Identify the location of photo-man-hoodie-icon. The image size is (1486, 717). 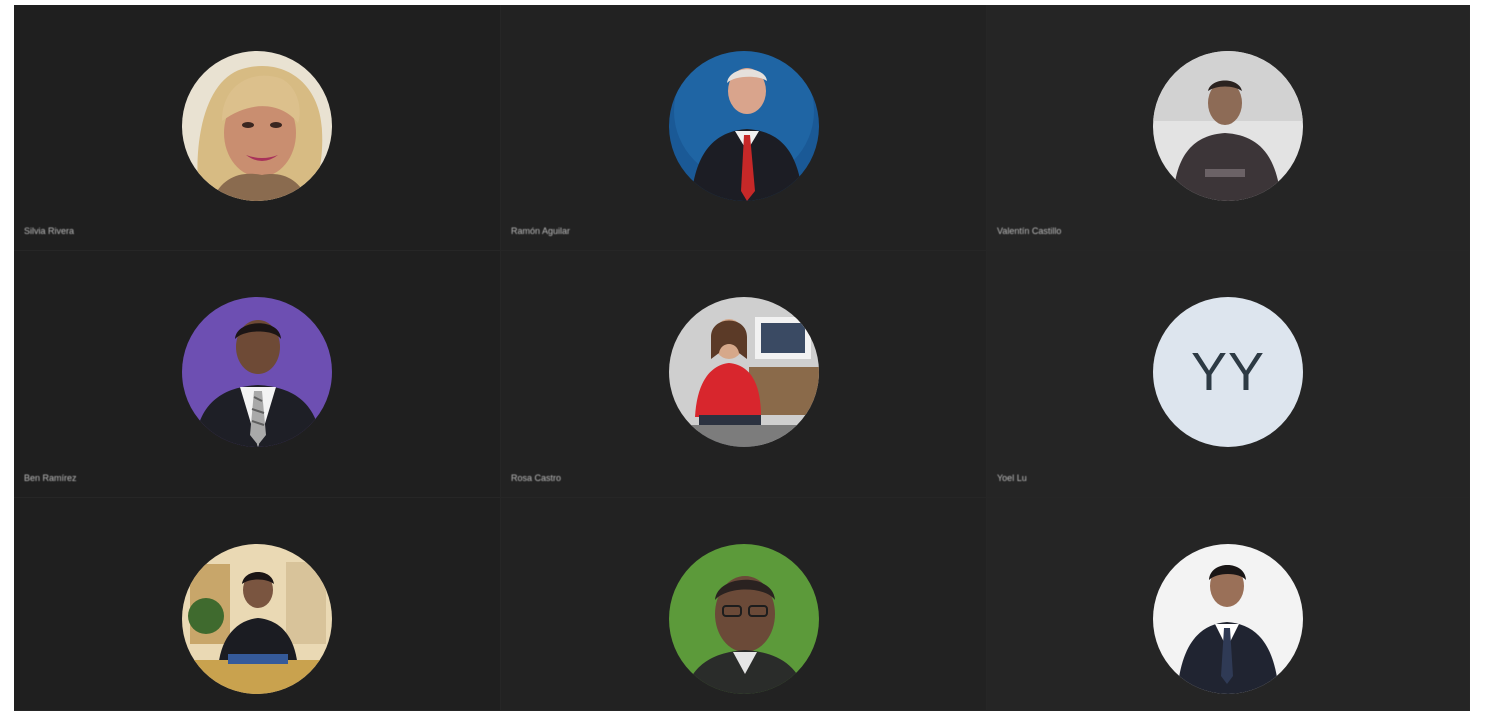
(1228, 126).